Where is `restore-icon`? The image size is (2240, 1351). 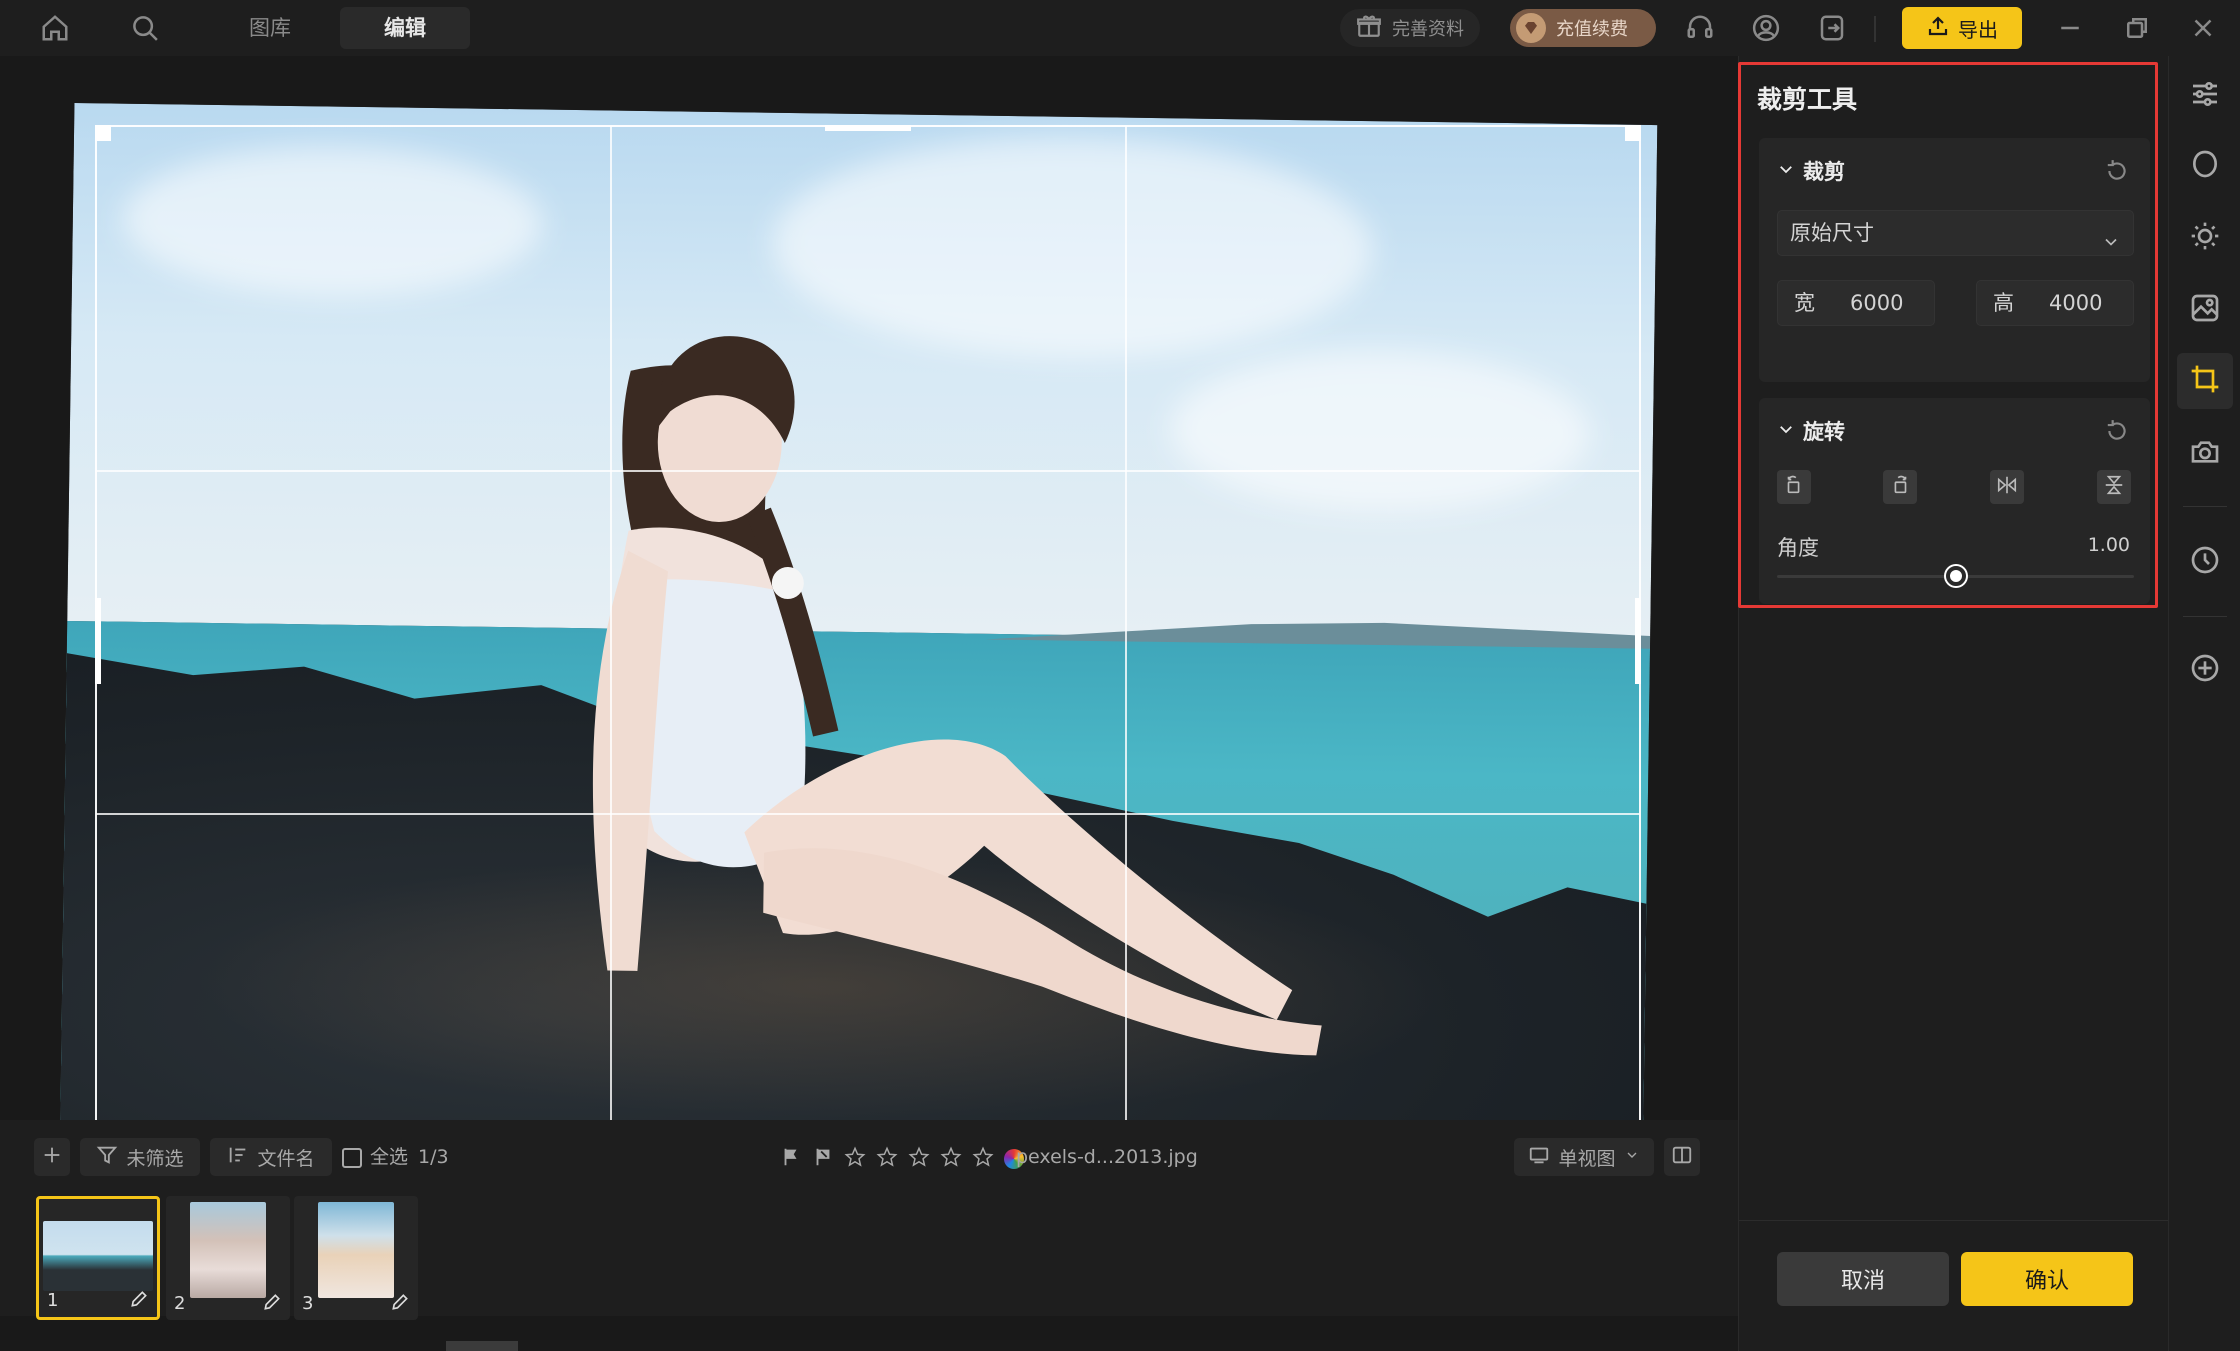
restore-icon is located at coordinates (2137, 28).